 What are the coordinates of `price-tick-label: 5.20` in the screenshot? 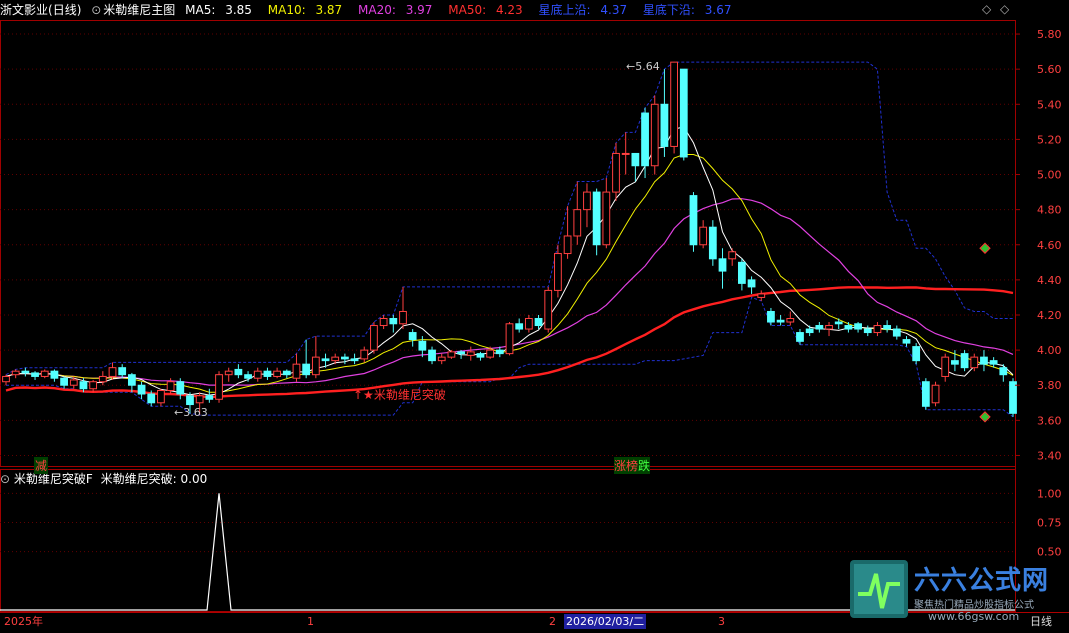 It's located at (1049, 139).